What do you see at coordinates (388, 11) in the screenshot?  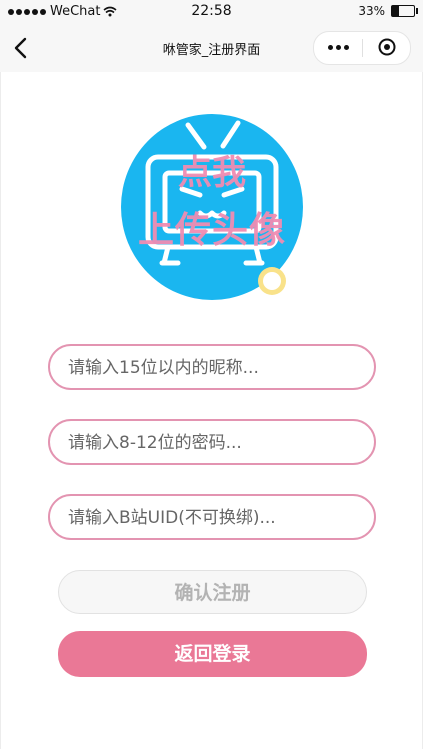 I see `battery-status: 33%` at bounding box center [388, 11].